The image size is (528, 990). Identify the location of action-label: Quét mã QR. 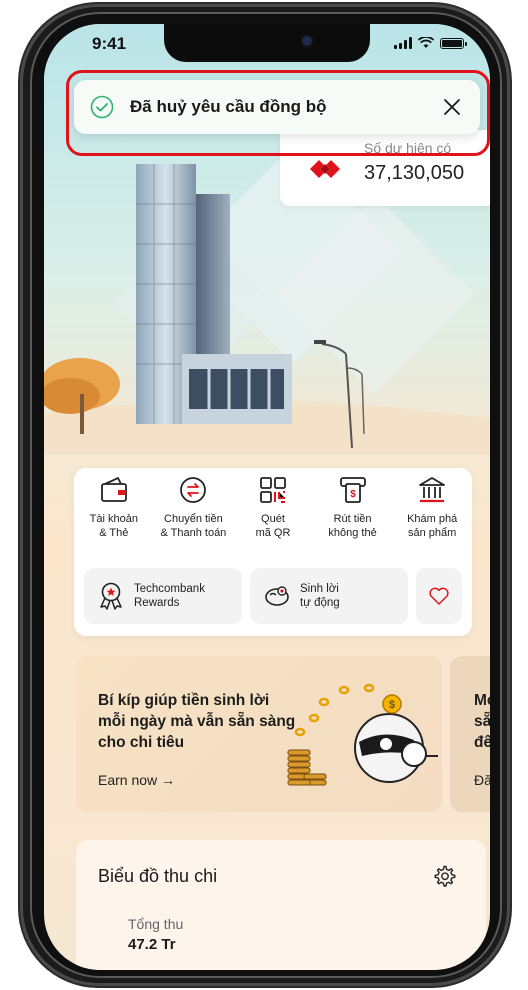
(273, 526).